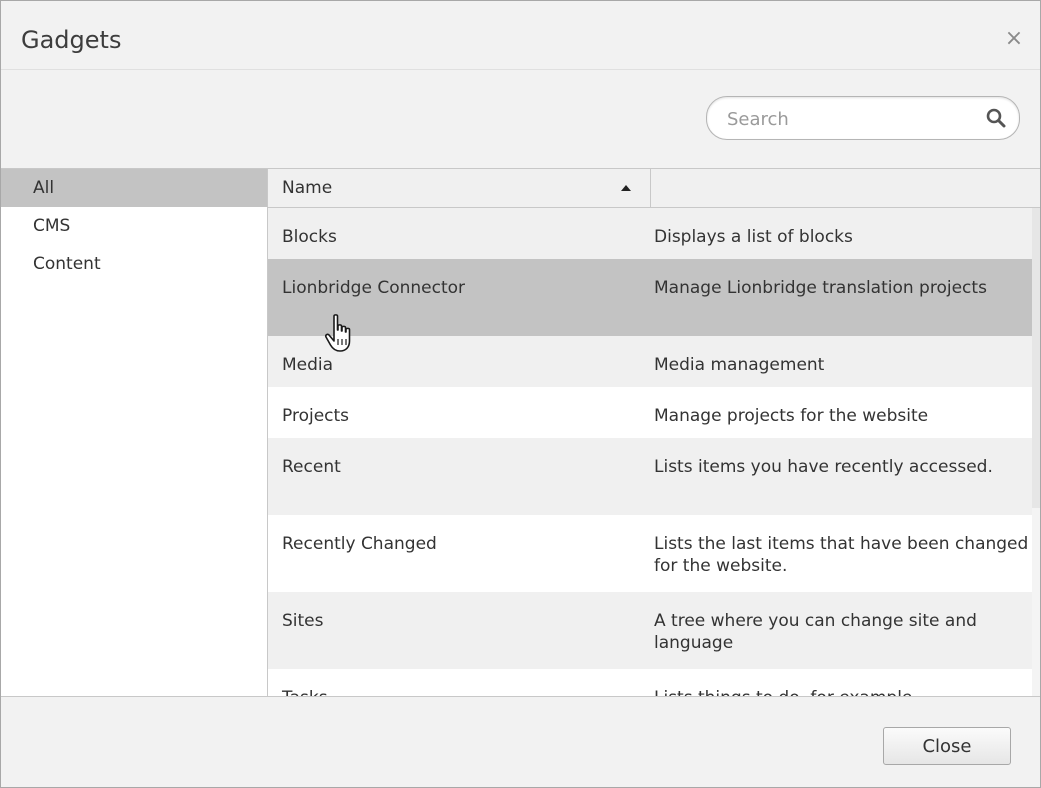  I want to click on sort-ascending-icon, so click(626, 188).